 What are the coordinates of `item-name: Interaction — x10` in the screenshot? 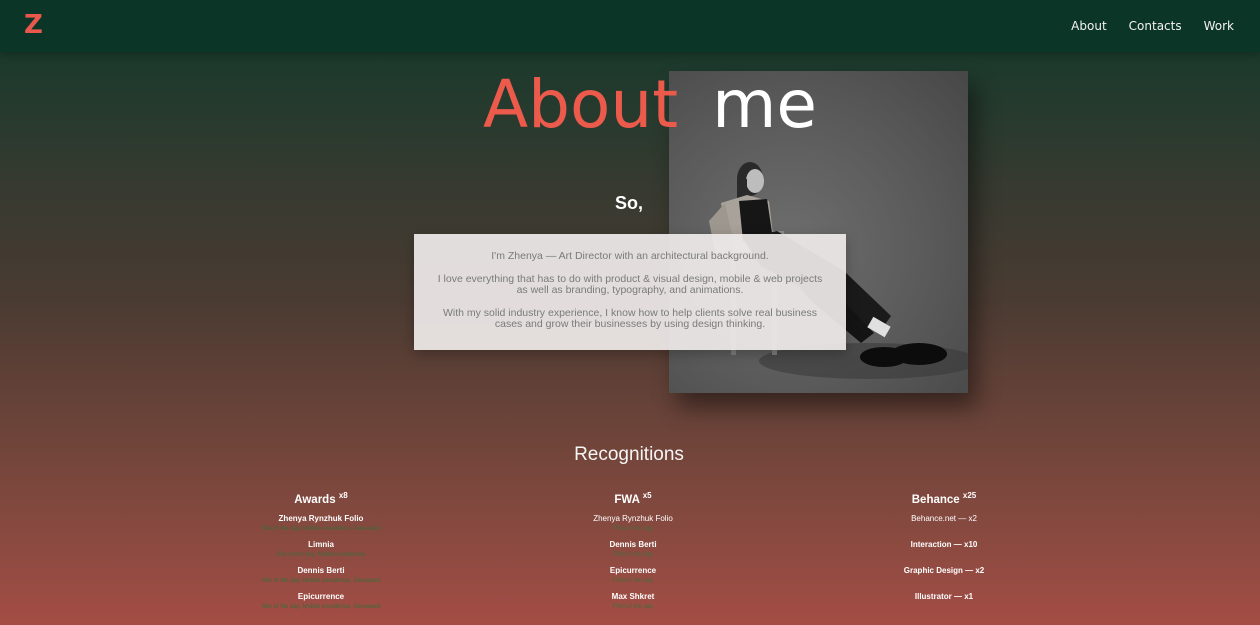 It's located at (944, 544).